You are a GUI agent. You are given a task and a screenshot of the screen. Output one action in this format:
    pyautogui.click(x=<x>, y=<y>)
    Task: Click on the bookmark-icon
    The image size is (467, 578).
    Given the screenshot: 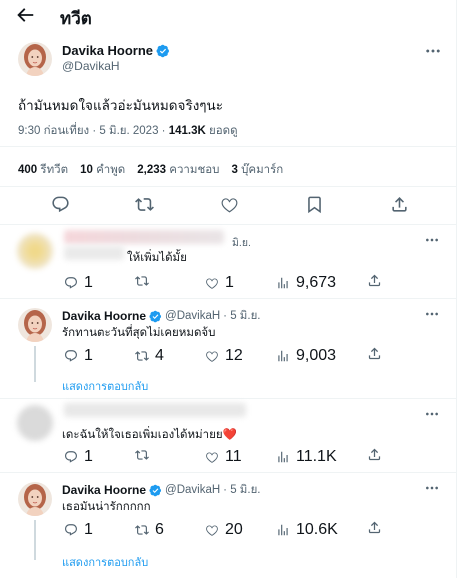 What is the action you would take?
    pyautogui.click(x=314, y=204)
    